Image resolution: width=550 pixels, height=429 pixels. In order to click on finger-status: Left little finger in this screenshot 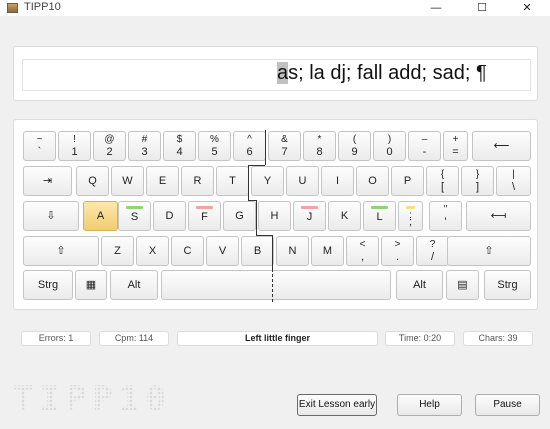, I will do `click(277, 338)`.